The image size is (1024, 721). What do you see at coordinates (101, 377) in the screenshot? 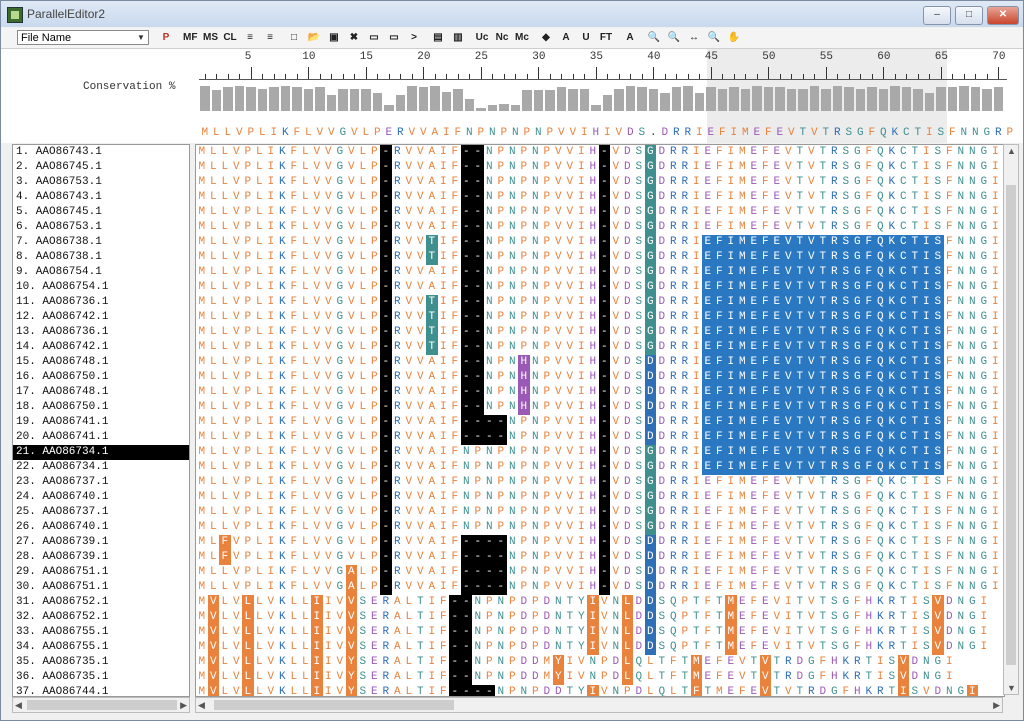
I see `sequence-name-row: 16. AAO86750.1` at bounding box center [101, 377].